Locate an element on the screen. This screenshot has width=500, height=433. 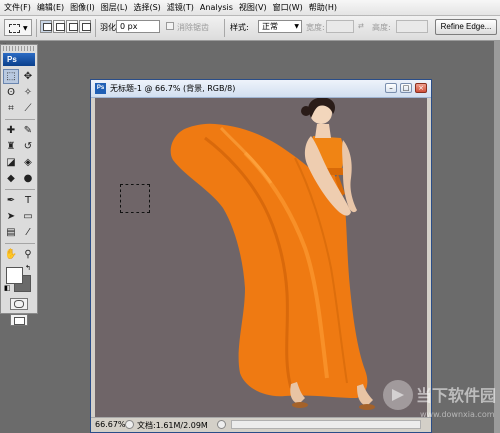
screen-mode-icon is located at coordinates (19, 321).